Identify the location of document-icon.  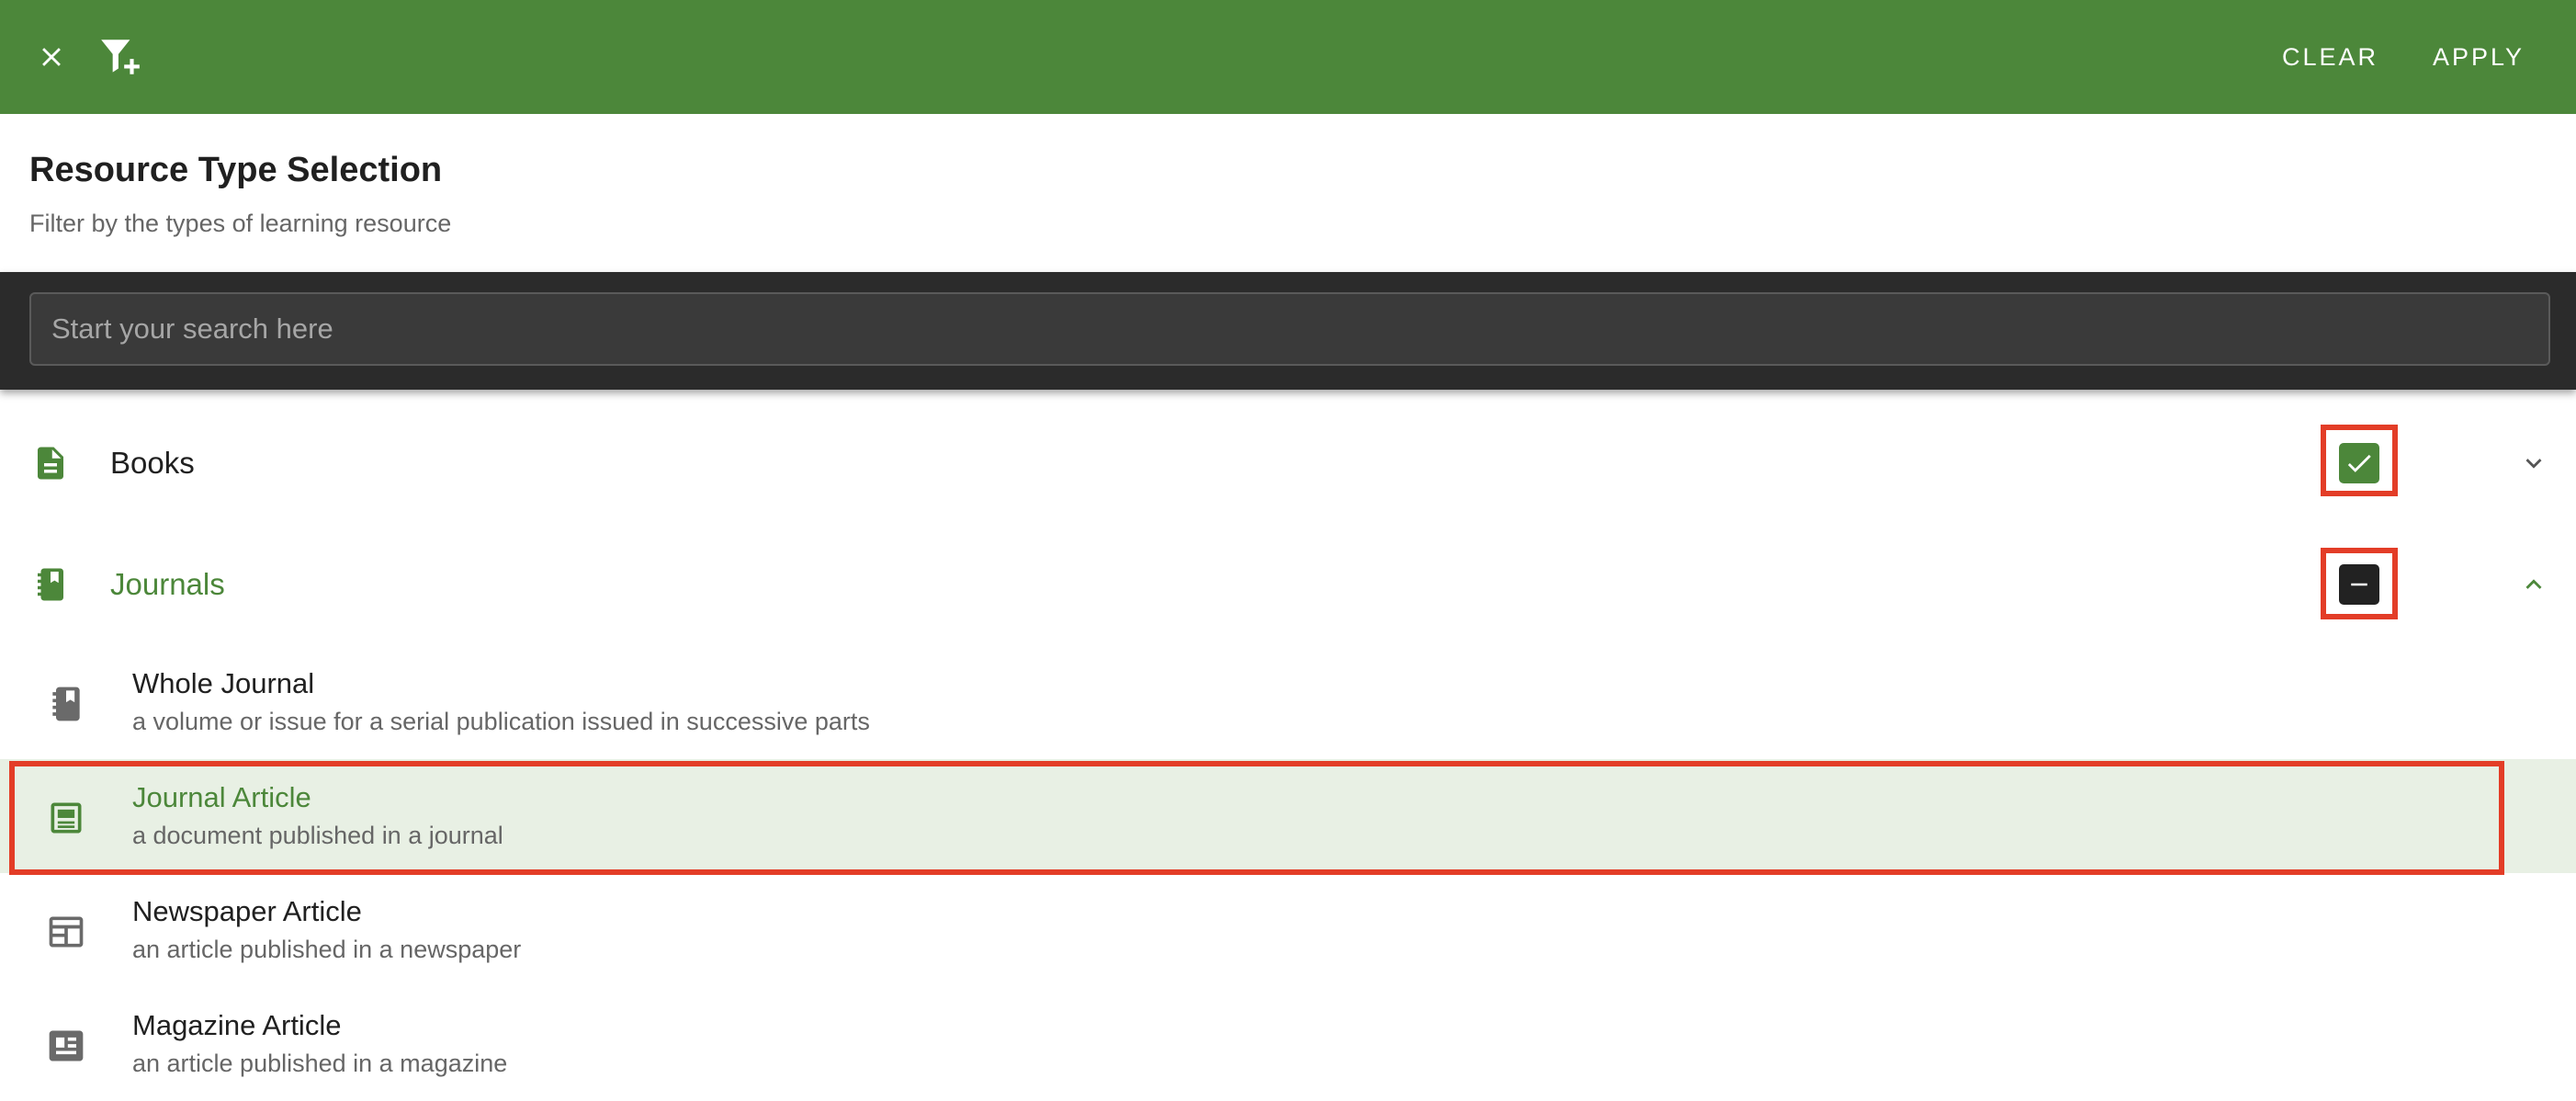
(50, 463).